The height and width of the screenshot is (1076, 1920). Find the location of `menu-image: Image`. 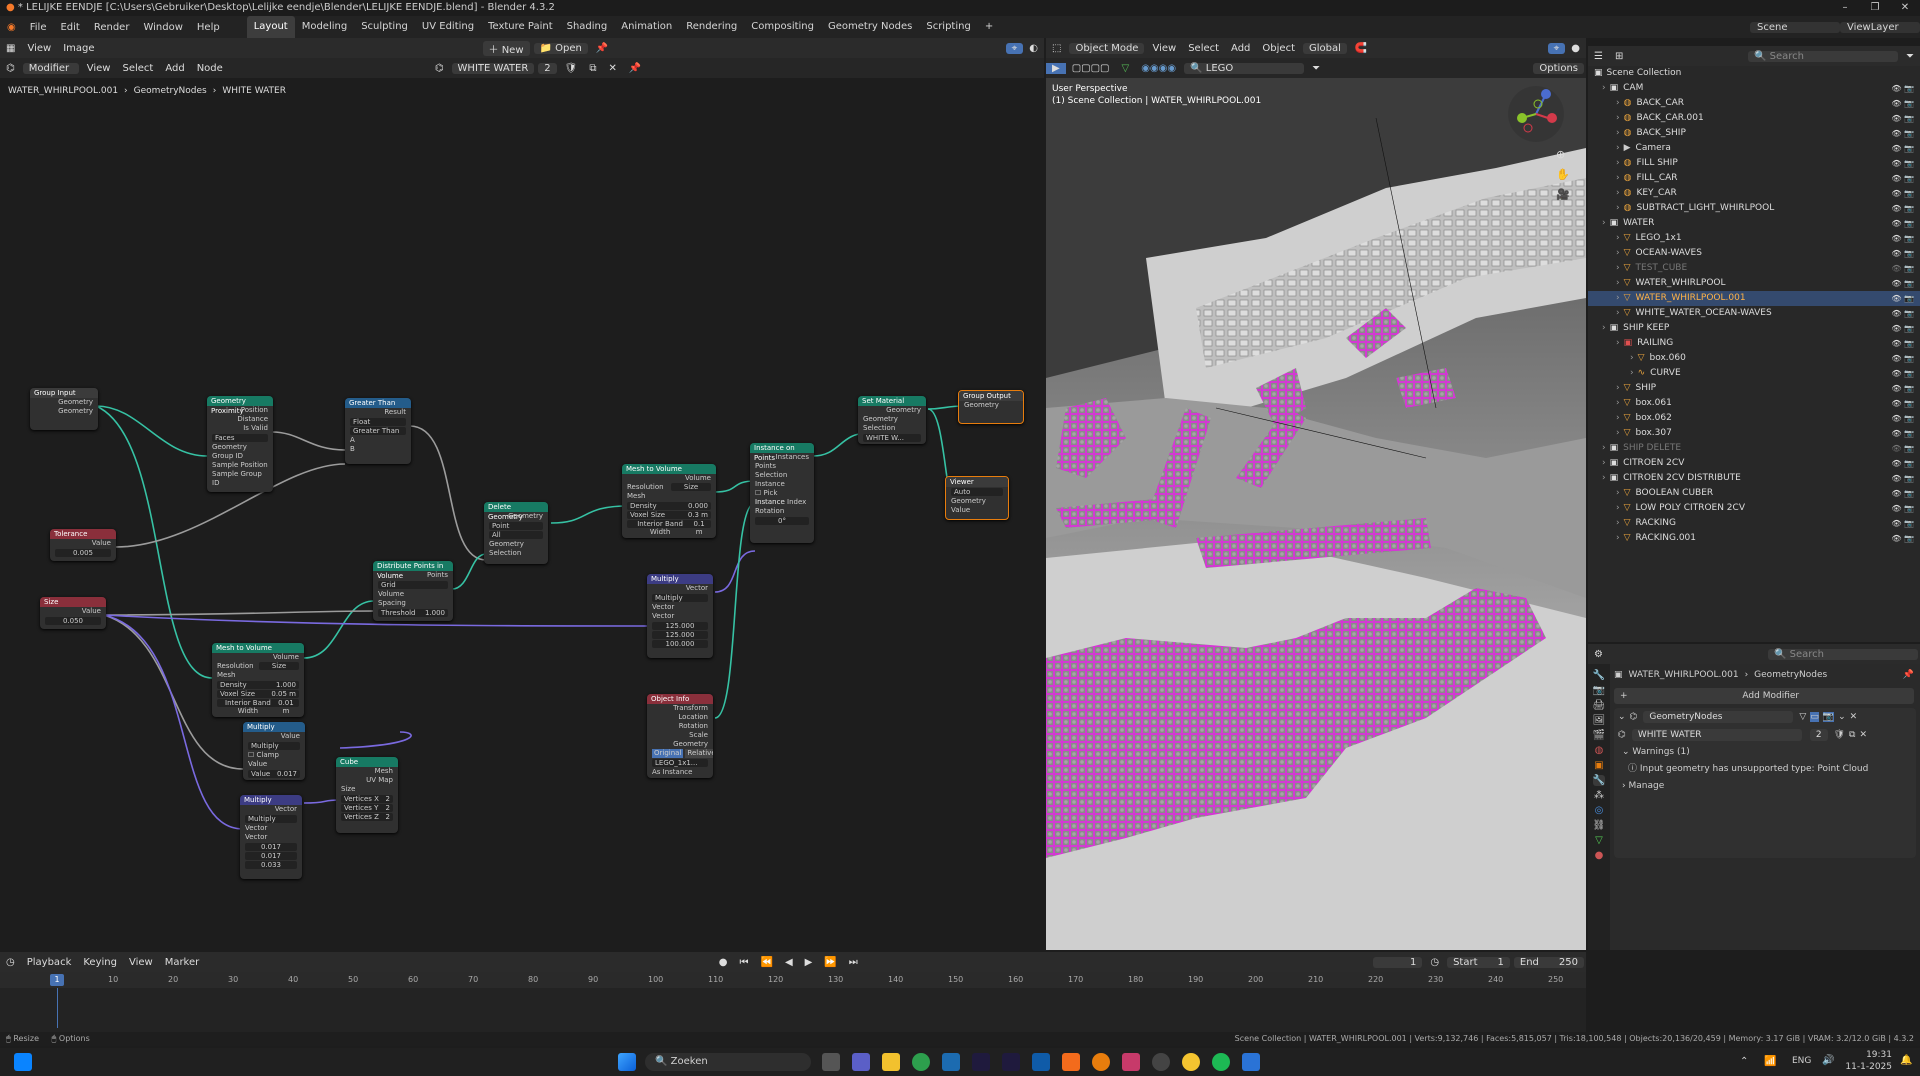

menu-image: Image is located at coordinates (78, 48).